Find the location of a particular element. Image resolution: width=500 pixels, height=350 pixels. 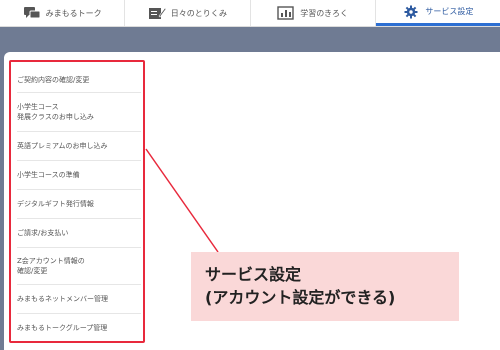

tab-label: サービス設定 is located at coordinates (449, 11).